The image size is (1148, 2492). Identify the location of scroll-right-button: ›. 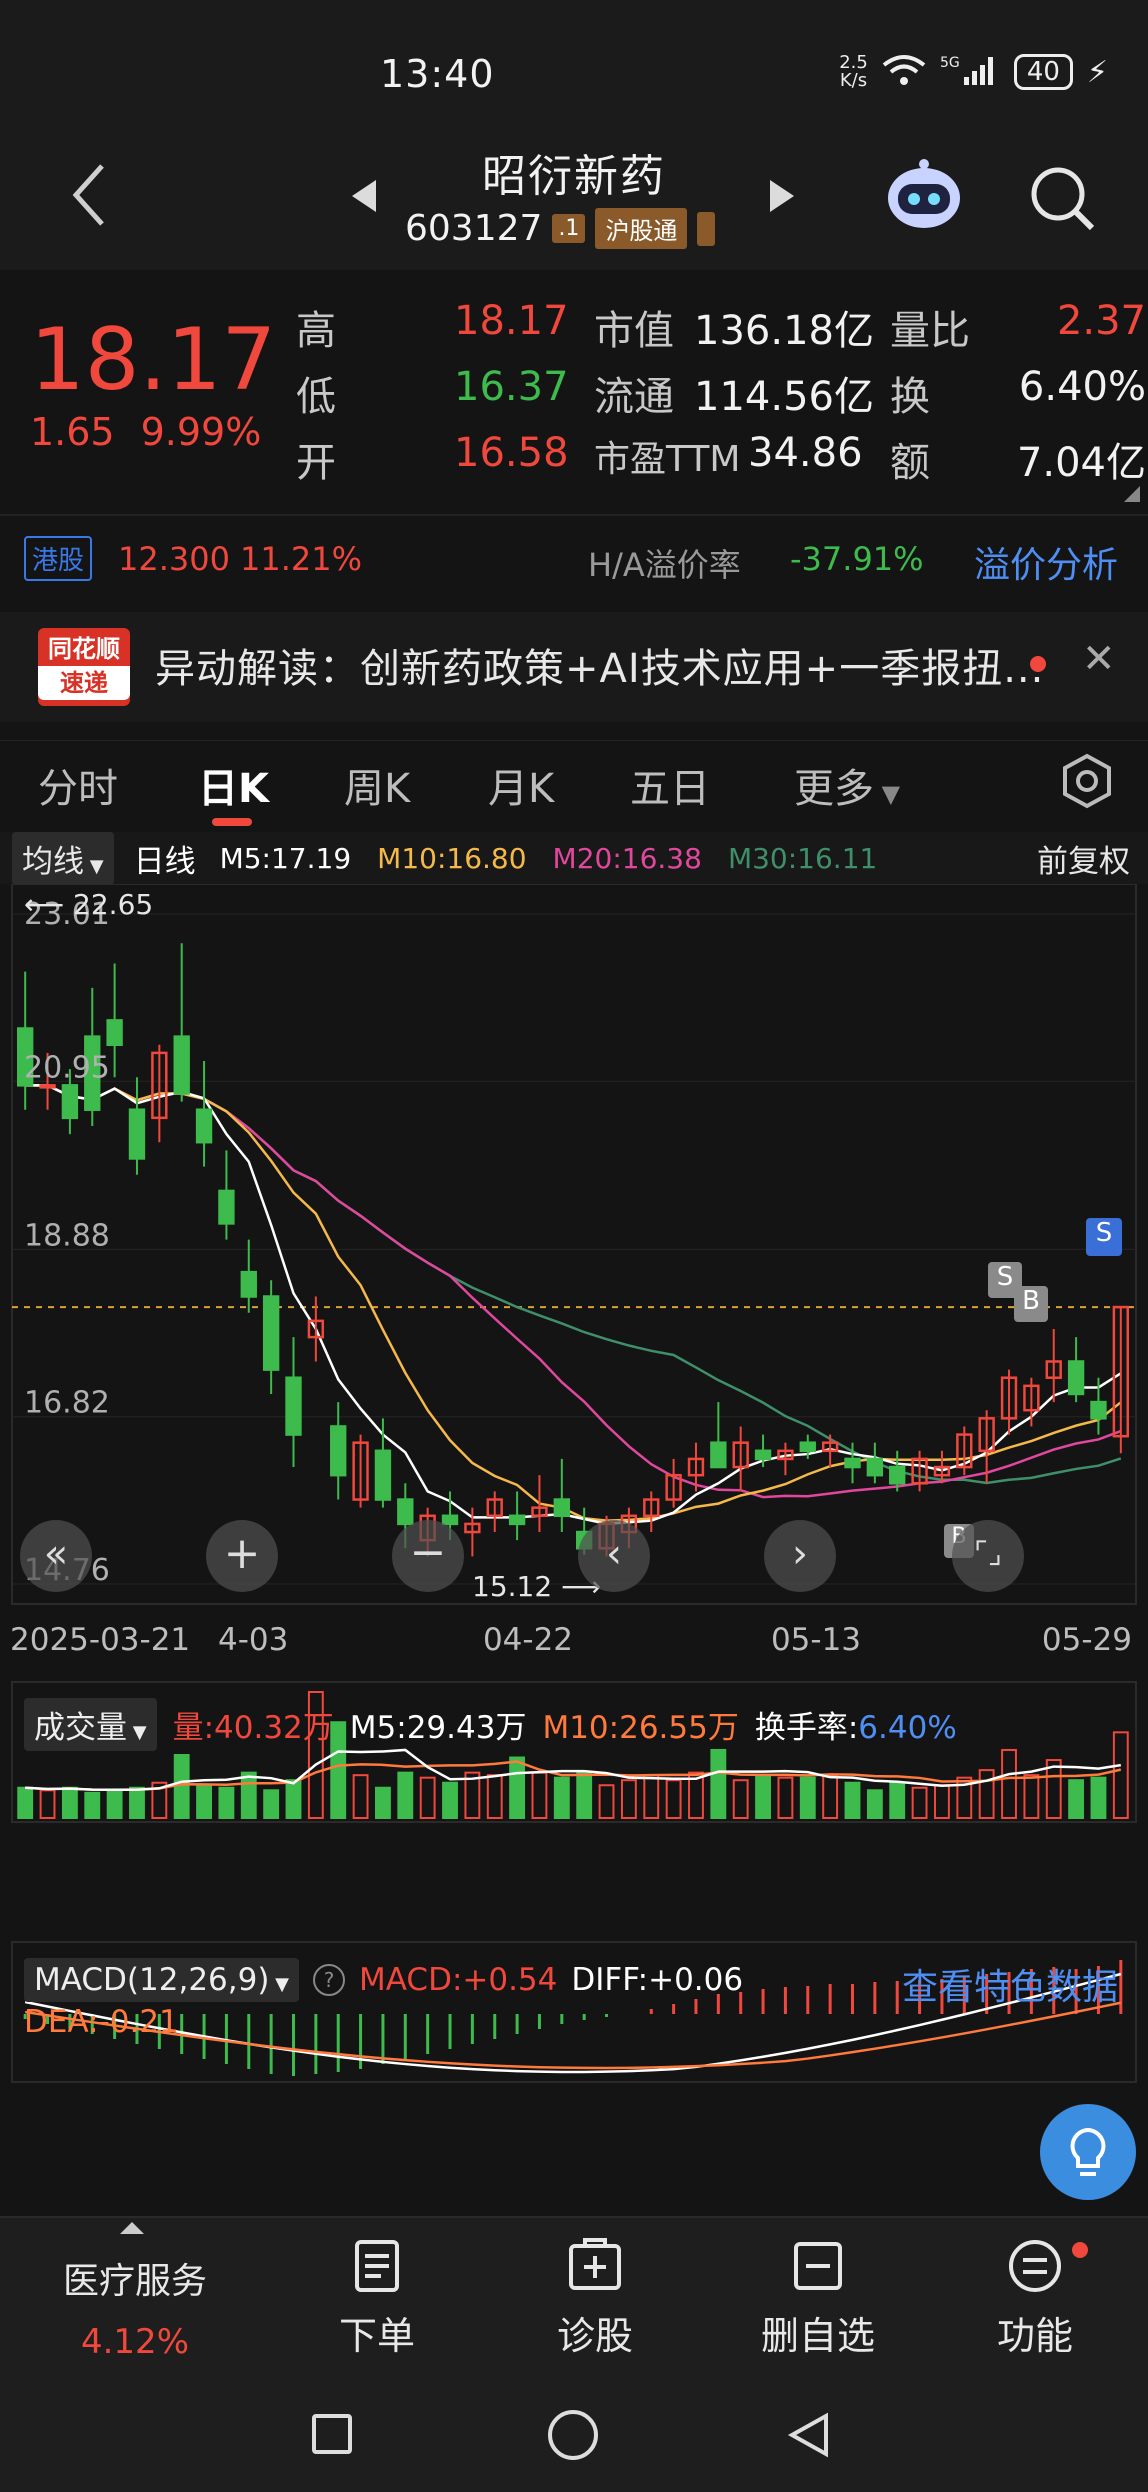
(800, 1556).